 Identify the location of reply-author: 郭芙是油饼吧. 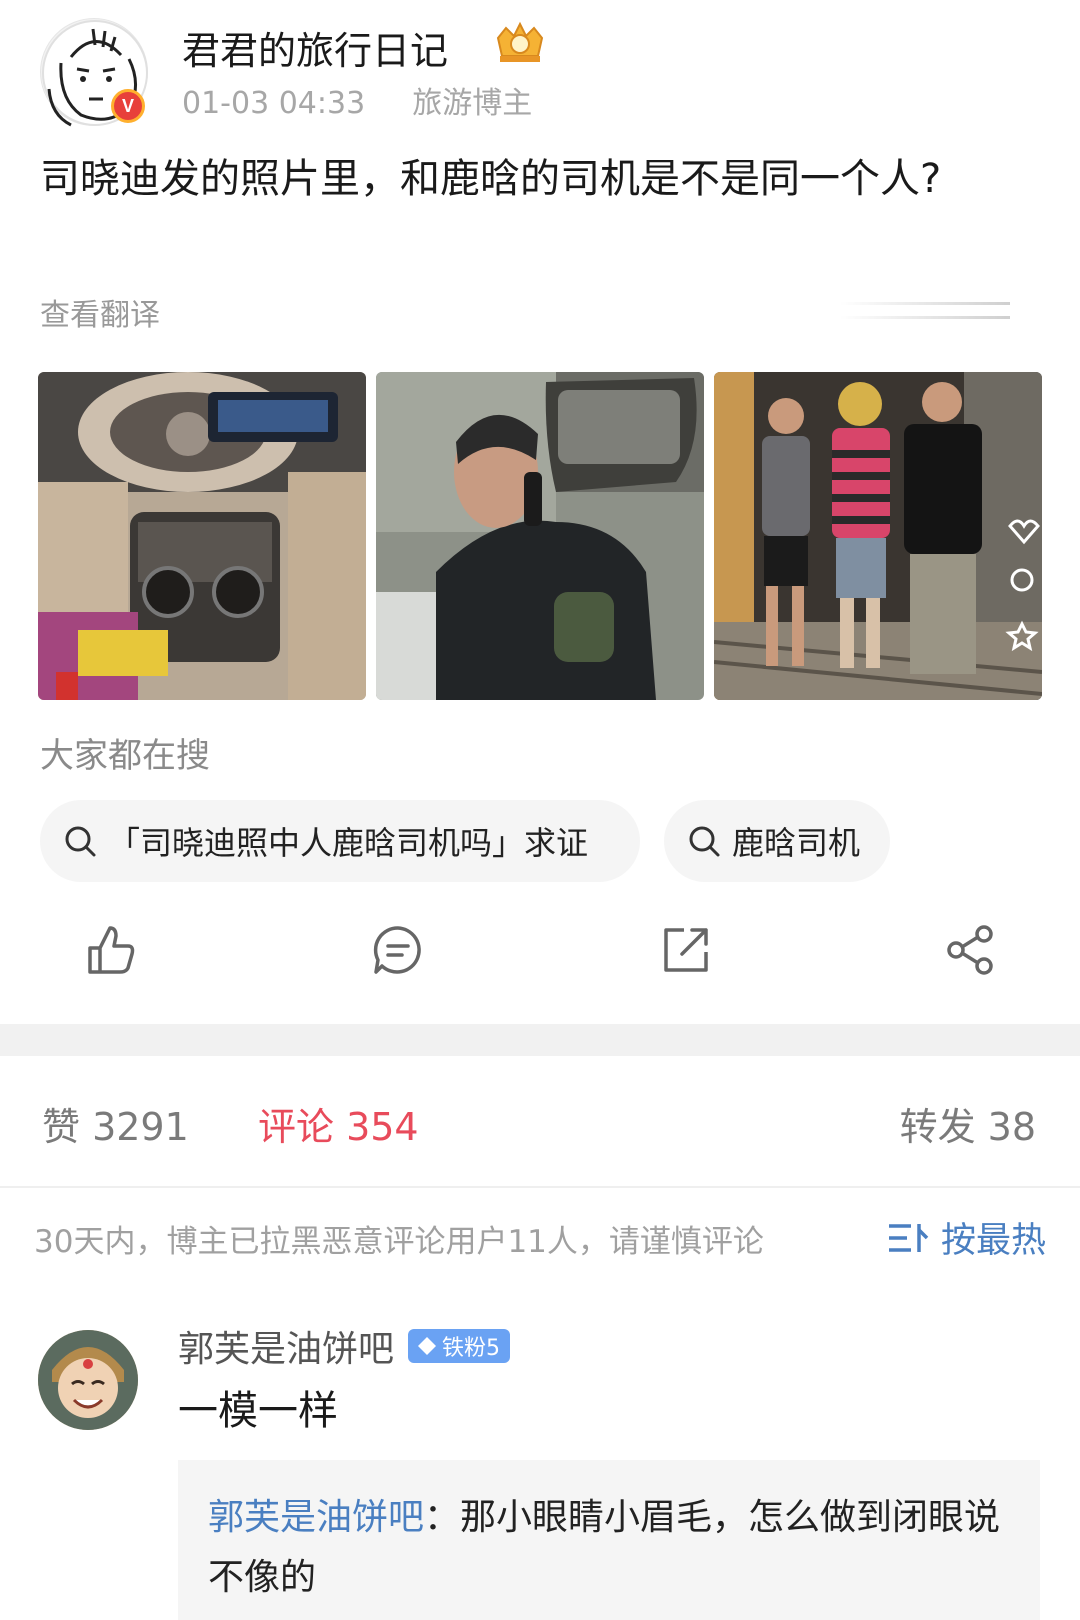
(316, 1517).